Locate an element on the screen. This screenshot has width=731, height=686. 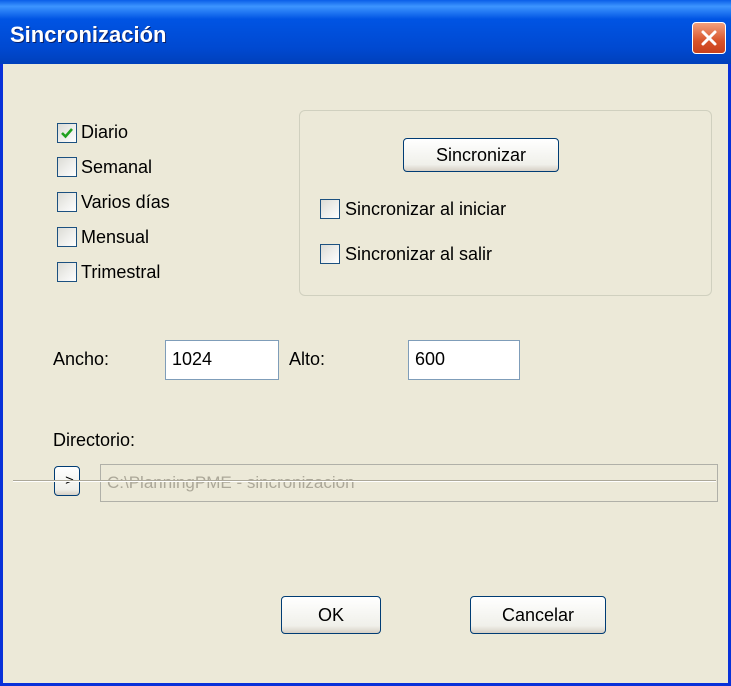
checkbox-quarterly is located at coordinates (67, 272).